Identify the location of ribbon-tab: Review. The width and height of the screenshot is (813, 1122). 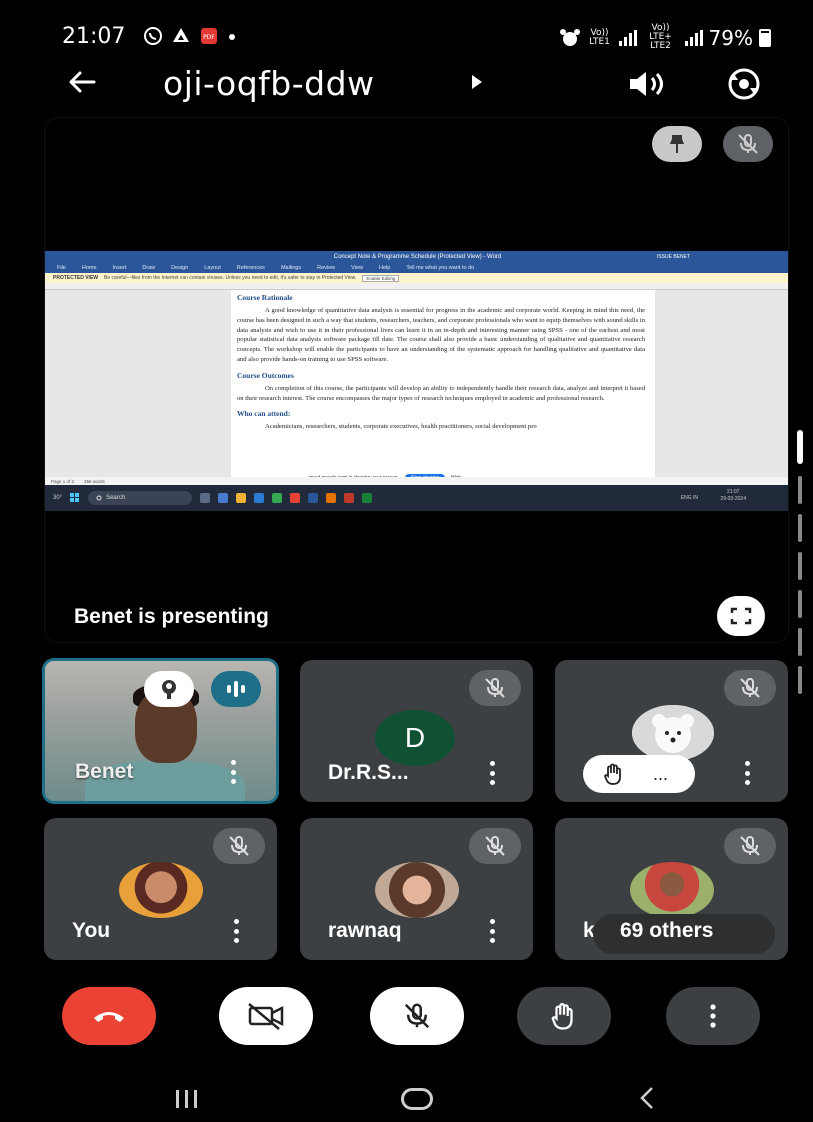
(326, 268).